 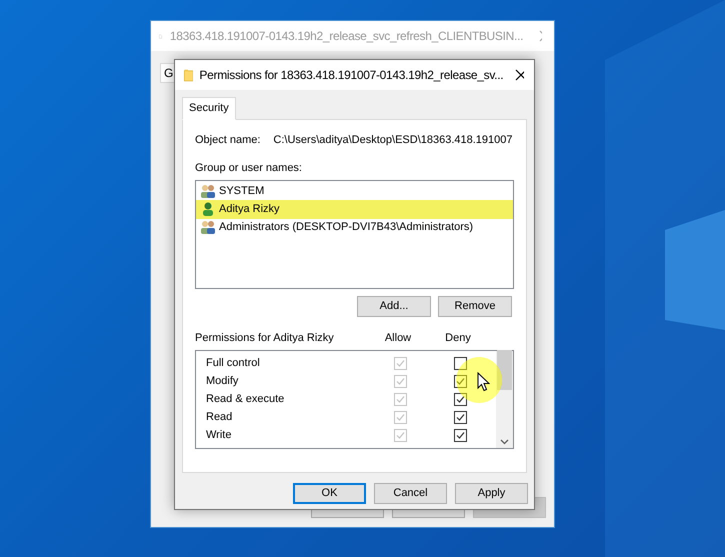 I want to click on tab: Security, so click(x=209, y=108).